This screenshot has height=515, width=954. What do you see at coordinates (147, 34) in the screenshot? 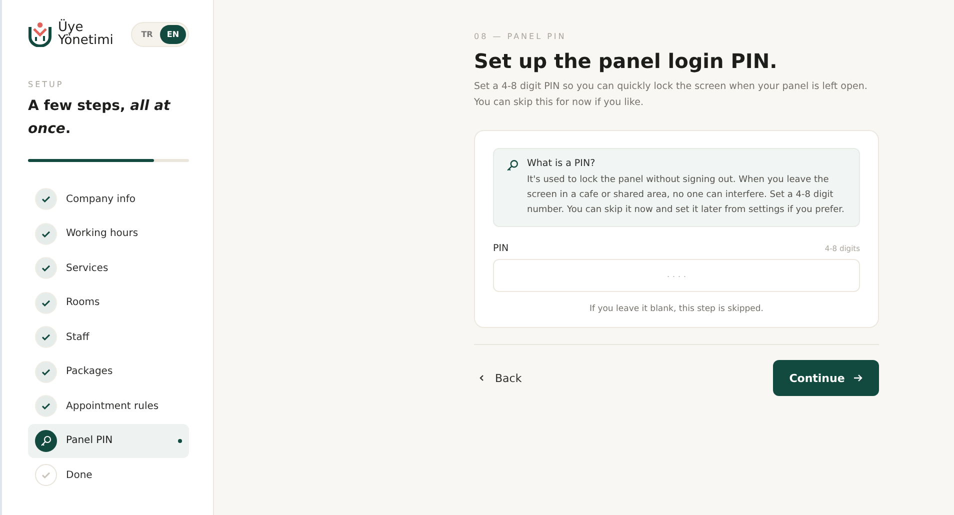
I see `language-option: TR` at bounding box center [147, 34].